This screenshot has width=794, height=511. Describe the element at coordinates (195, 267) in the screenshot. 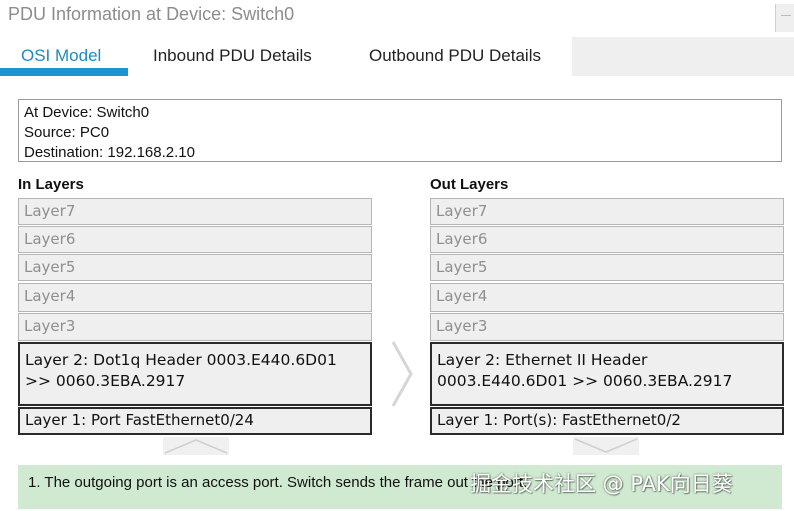

I see `in-layer-5: Layer5` at that location.